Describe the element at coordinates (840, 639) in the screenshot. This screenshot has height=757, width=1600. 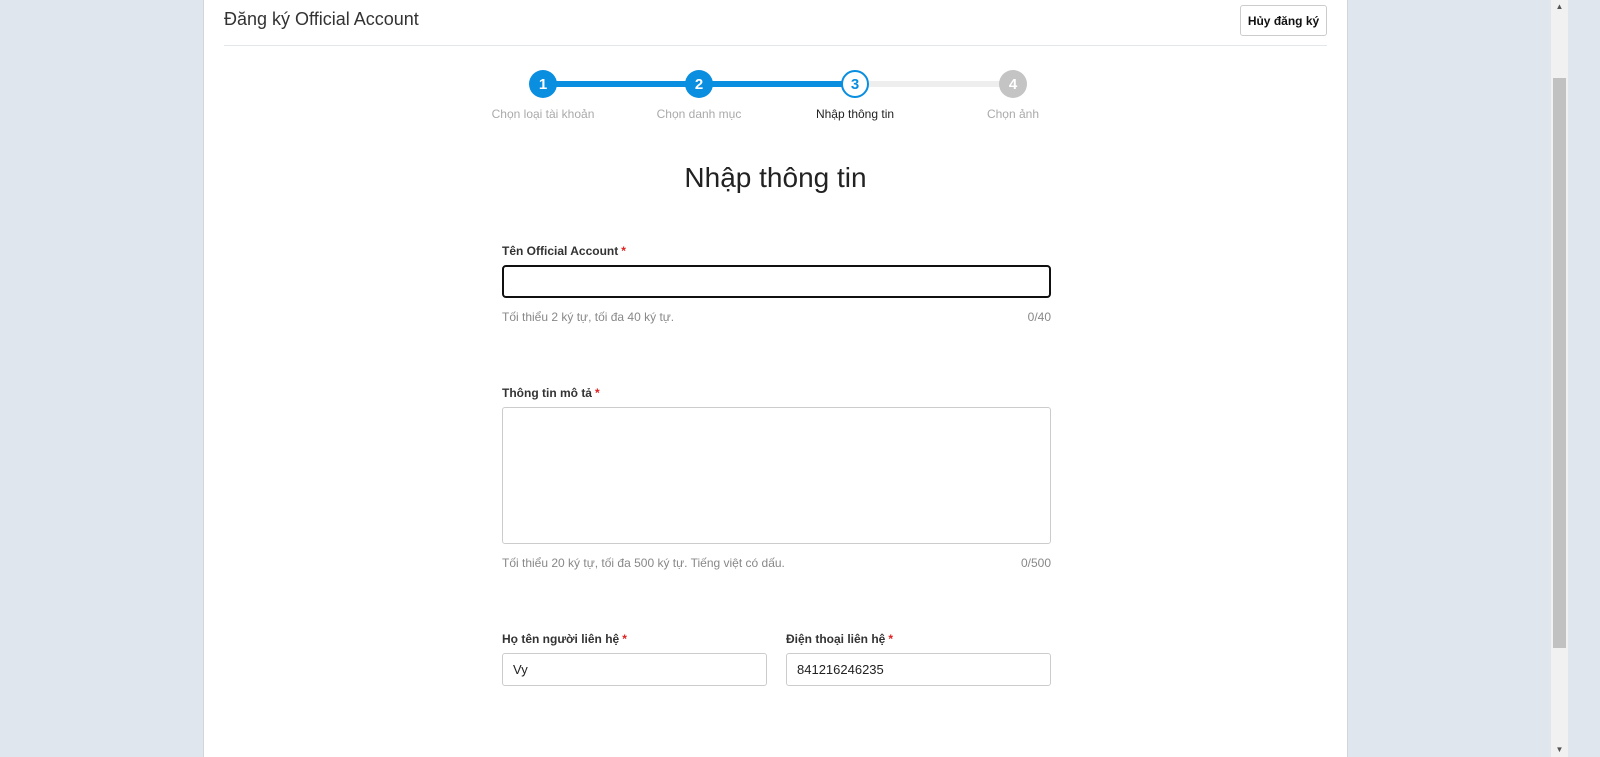
I see `contact-phone-label: Điện thoại liên hệ *` at that location.